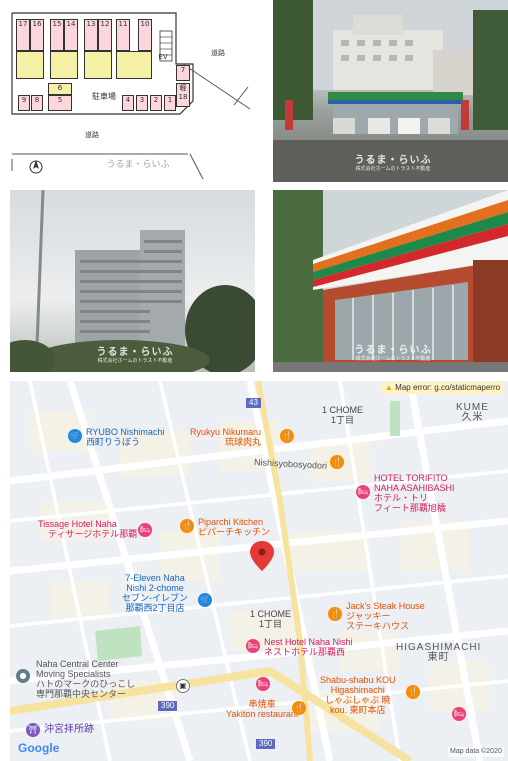  I want to click on ev-label: EV, so click(163, 57).